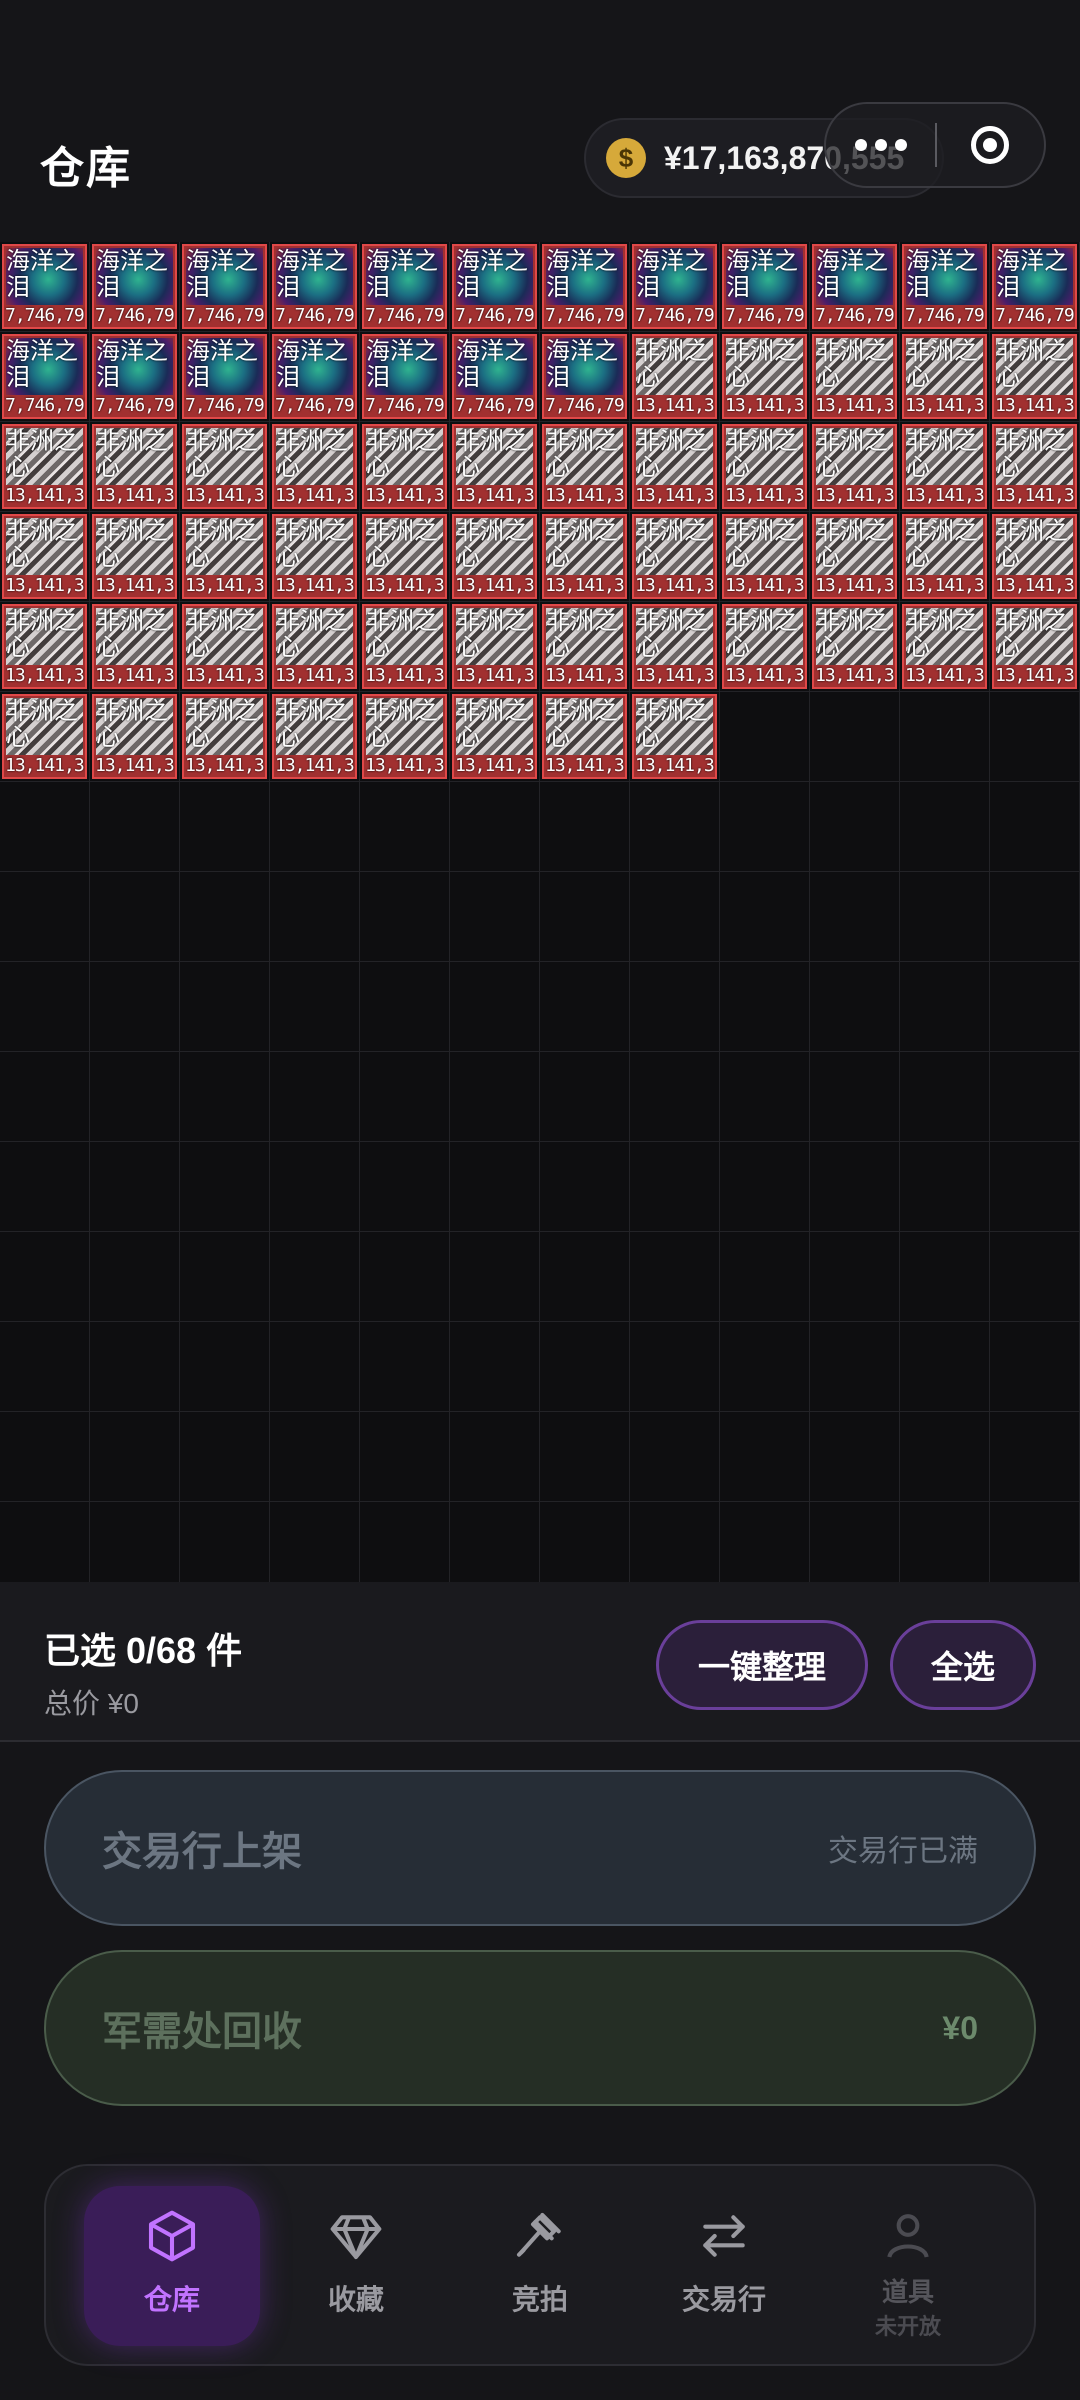 This screenshot has width=1080, height=2400. What do you see at coordinates (540, 1848) in the screenshot?
I see `market-list-button: 交易行上架 交易行已满` at bounding box center [540, 1848].